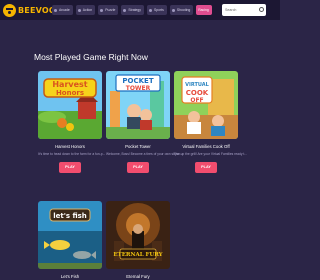 The width and height of the screenshot is (320, 280). I want to click on nav-label: Racing, so click(203, 10).